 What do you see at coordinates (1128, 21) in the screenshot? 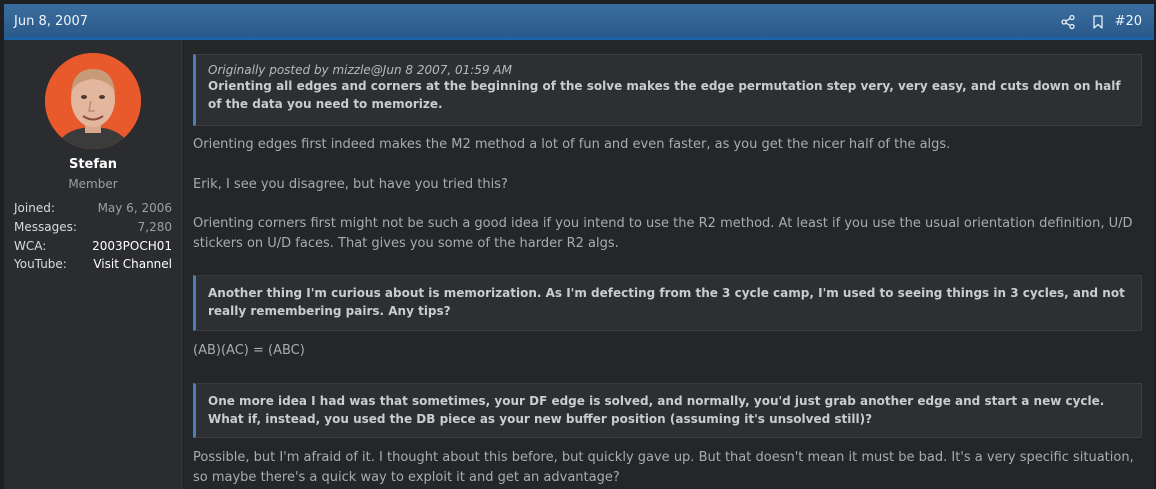
I see `post-number-link: #20` at bounding box center [1128, 21].